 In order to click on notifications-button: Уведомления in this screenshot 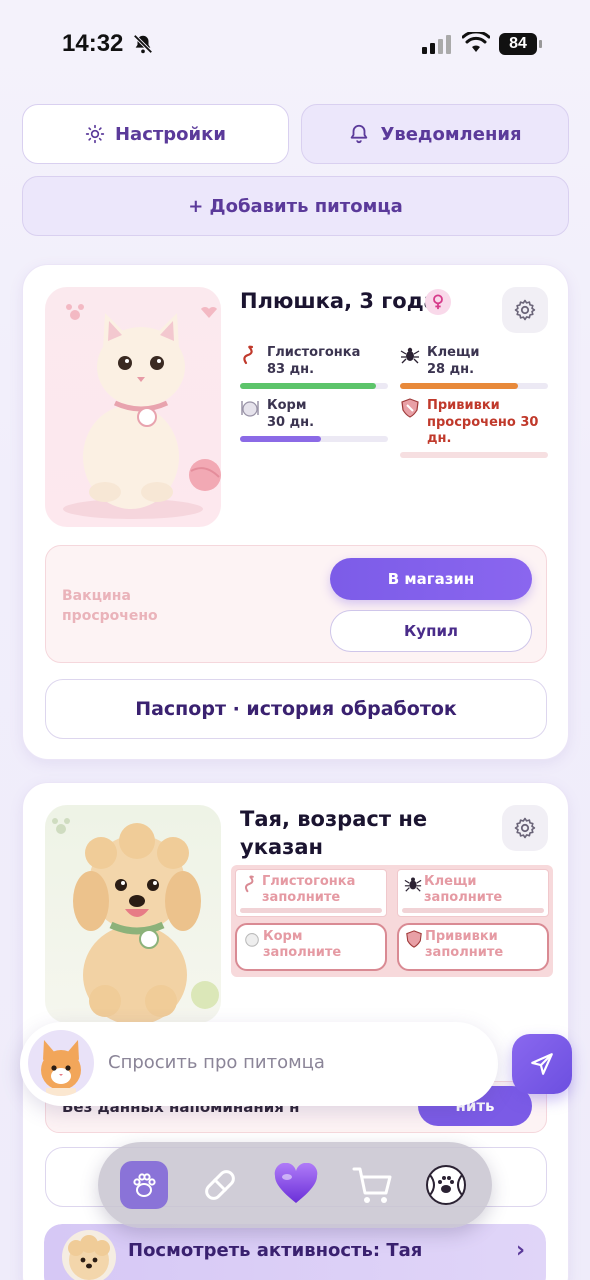, I will do `click(435, 134)`.